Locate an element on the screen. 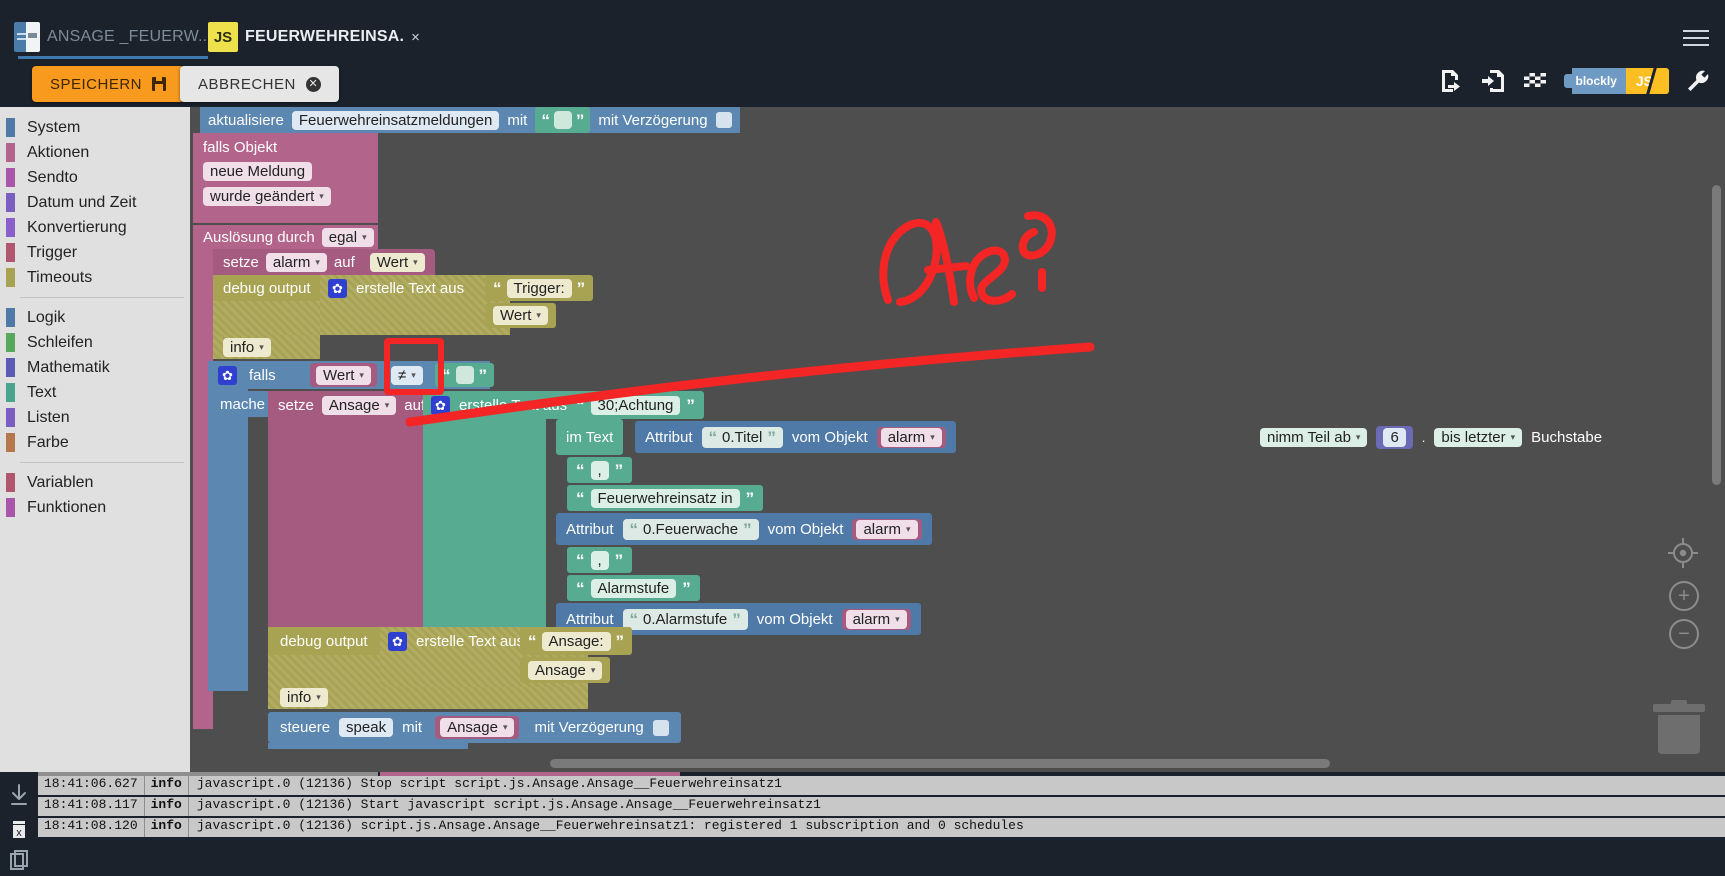  object-field: alarm ▾ is located at coordinates (876, 619).